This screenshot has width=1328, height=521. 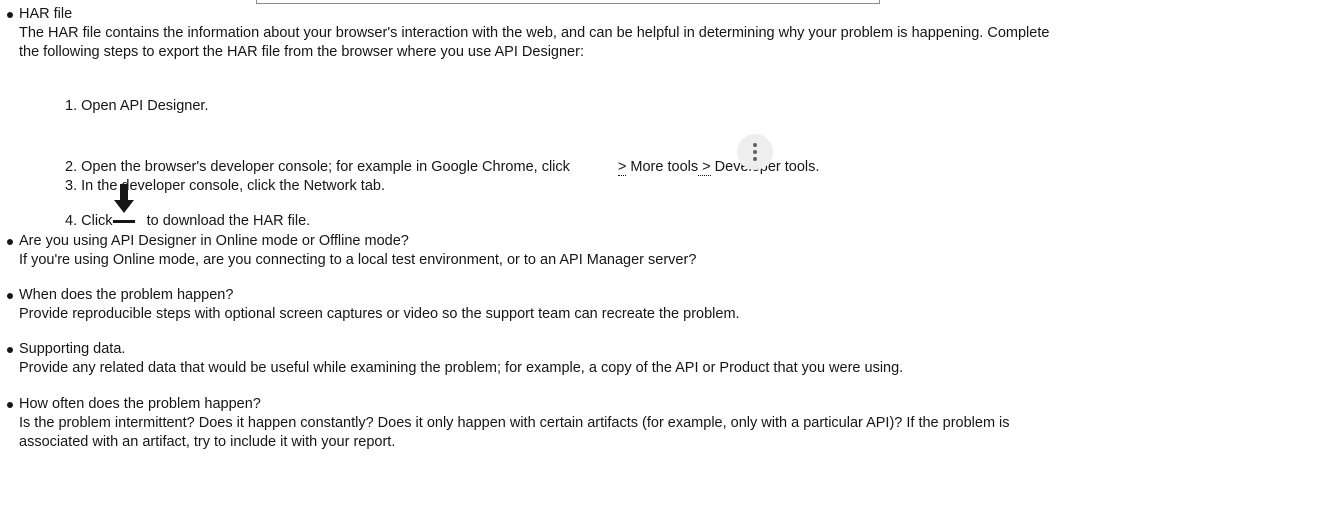 What do you see at coordinates (89, 221) in the screenshot?
I see `step-4-text: 4. Click` at bounding box center [89, 221].